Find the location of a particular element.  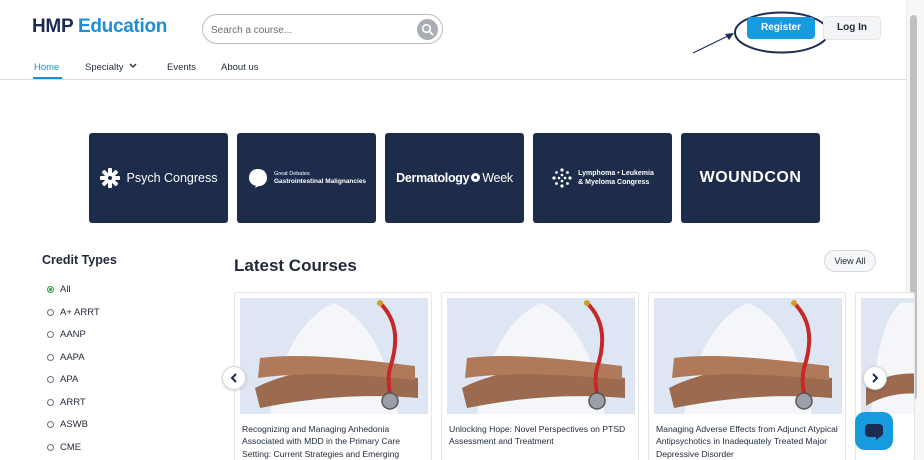

credit-type-a-arrt: A+ ARRT is located at coordinates (73, 312).